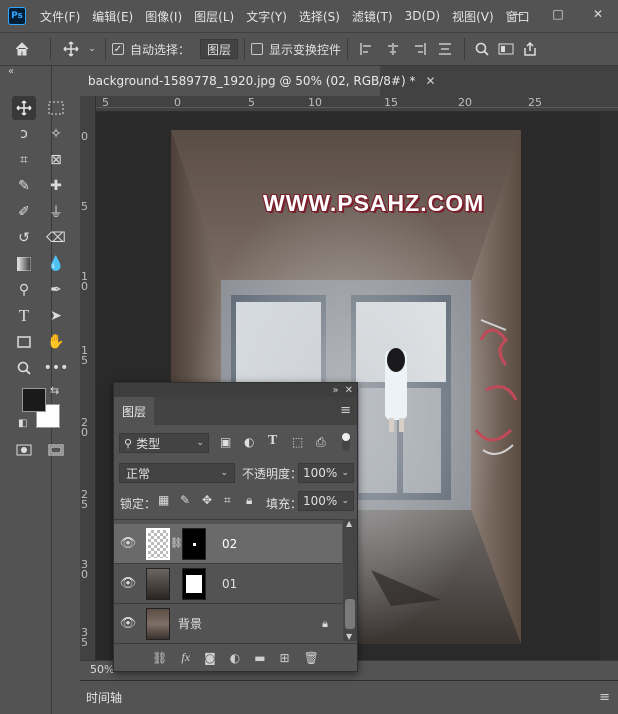 Image resolution: width=618 pixels, height=714 pixels. What do you see at coordinates (190, 623) in the screenshot?
I see `layer-name: 背景` at bounding box center [190, 623].